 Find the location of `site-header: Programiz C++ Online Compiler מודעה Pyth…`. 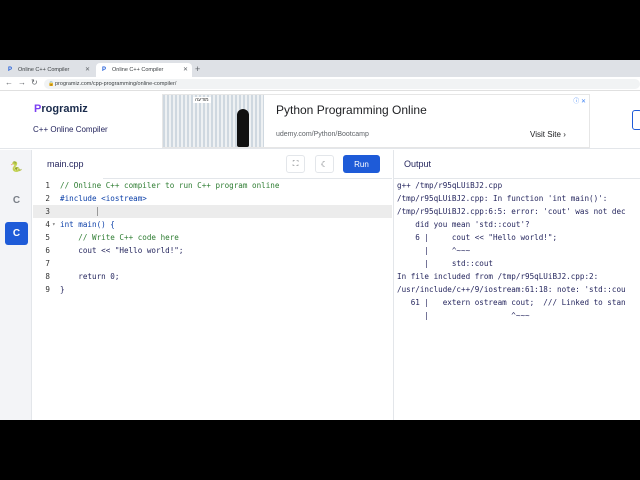

site-header: Programiz C++ Online Compiler מודעה Pyth… is located at coordinates (320, 120).